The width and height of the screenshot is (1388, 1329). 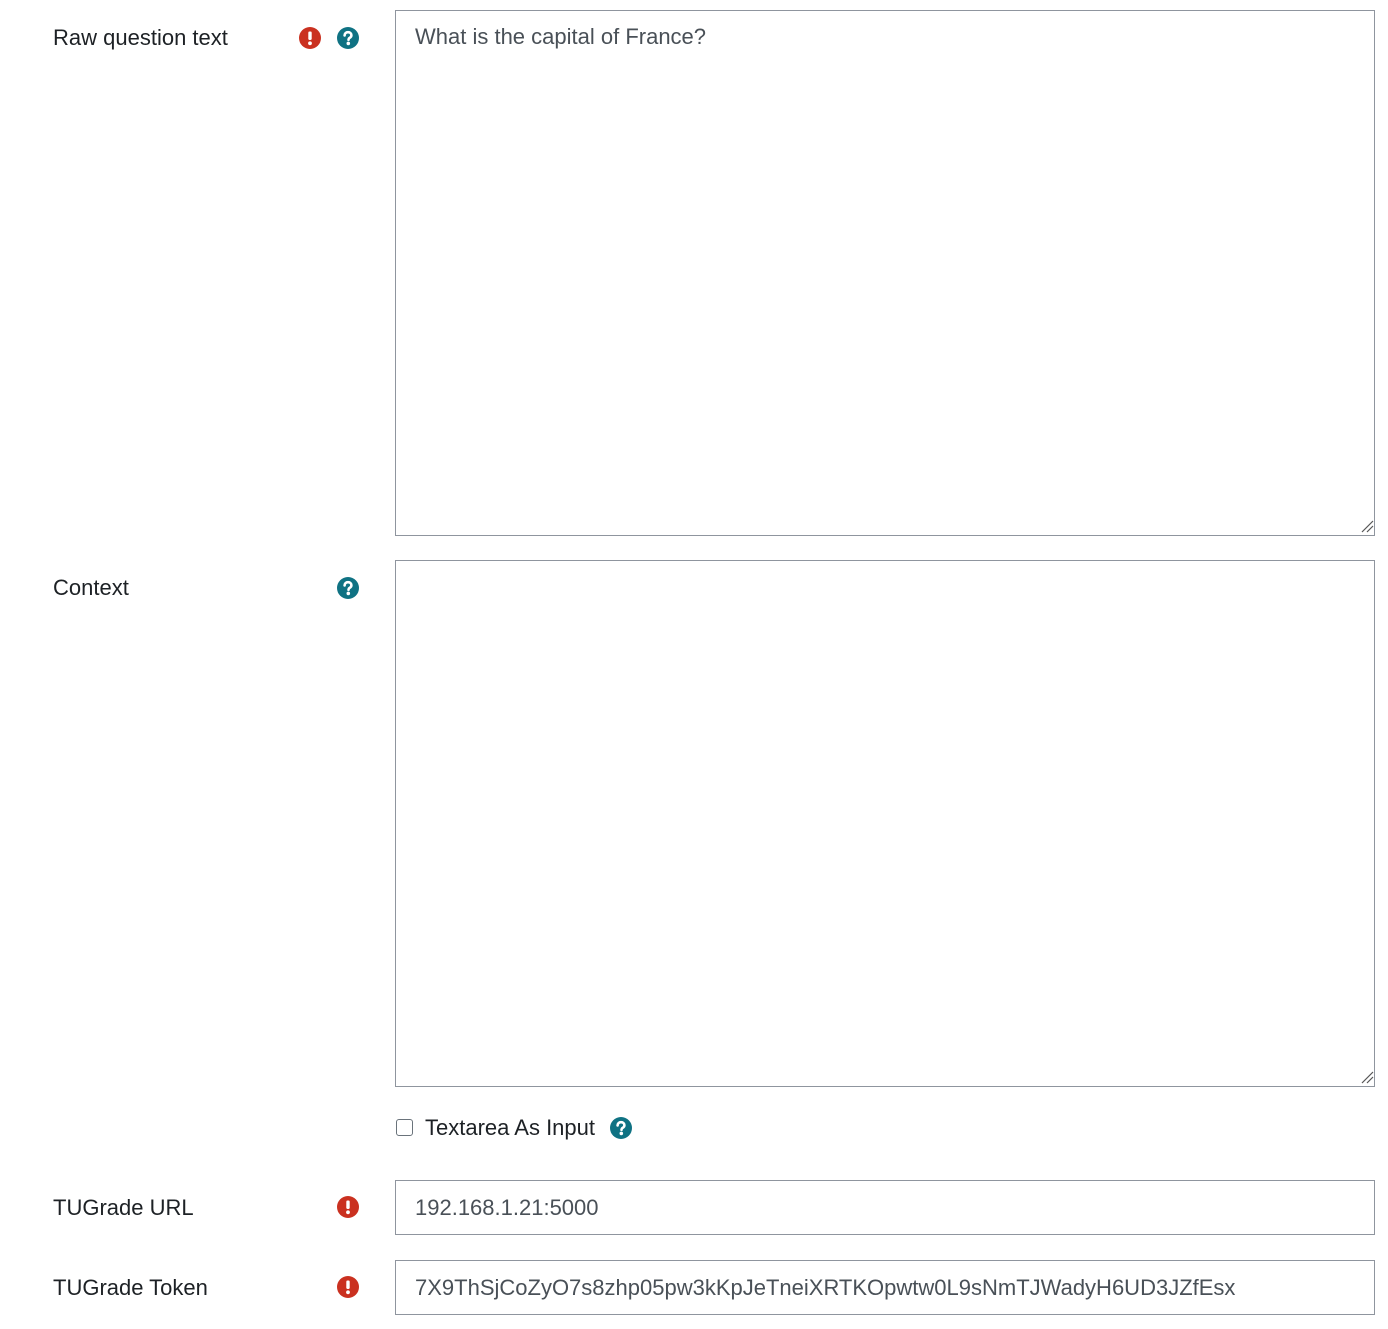 I want to click on textarea-as-input-checkbox, so click(x=404, y=1127).